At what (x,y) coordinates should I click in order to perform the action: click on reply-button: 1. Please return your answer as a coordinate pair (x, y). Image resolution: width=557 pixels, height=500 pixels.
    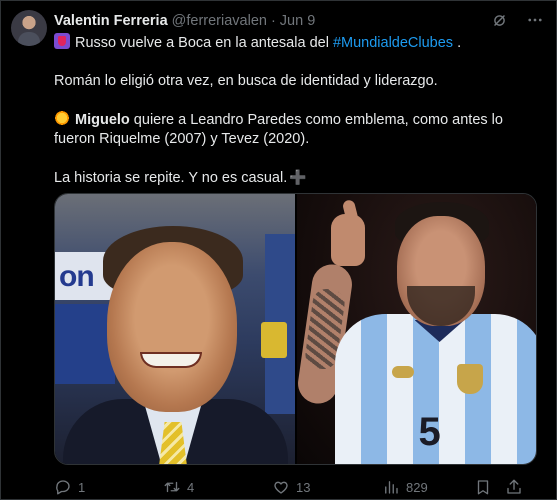
    Looking at the image, I should click on (69, 487).